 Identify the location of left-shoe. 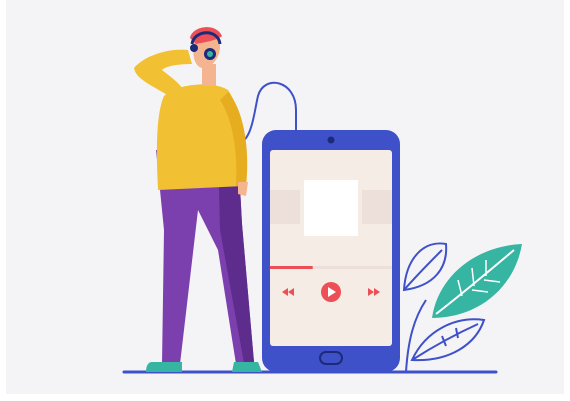
(164, 367).